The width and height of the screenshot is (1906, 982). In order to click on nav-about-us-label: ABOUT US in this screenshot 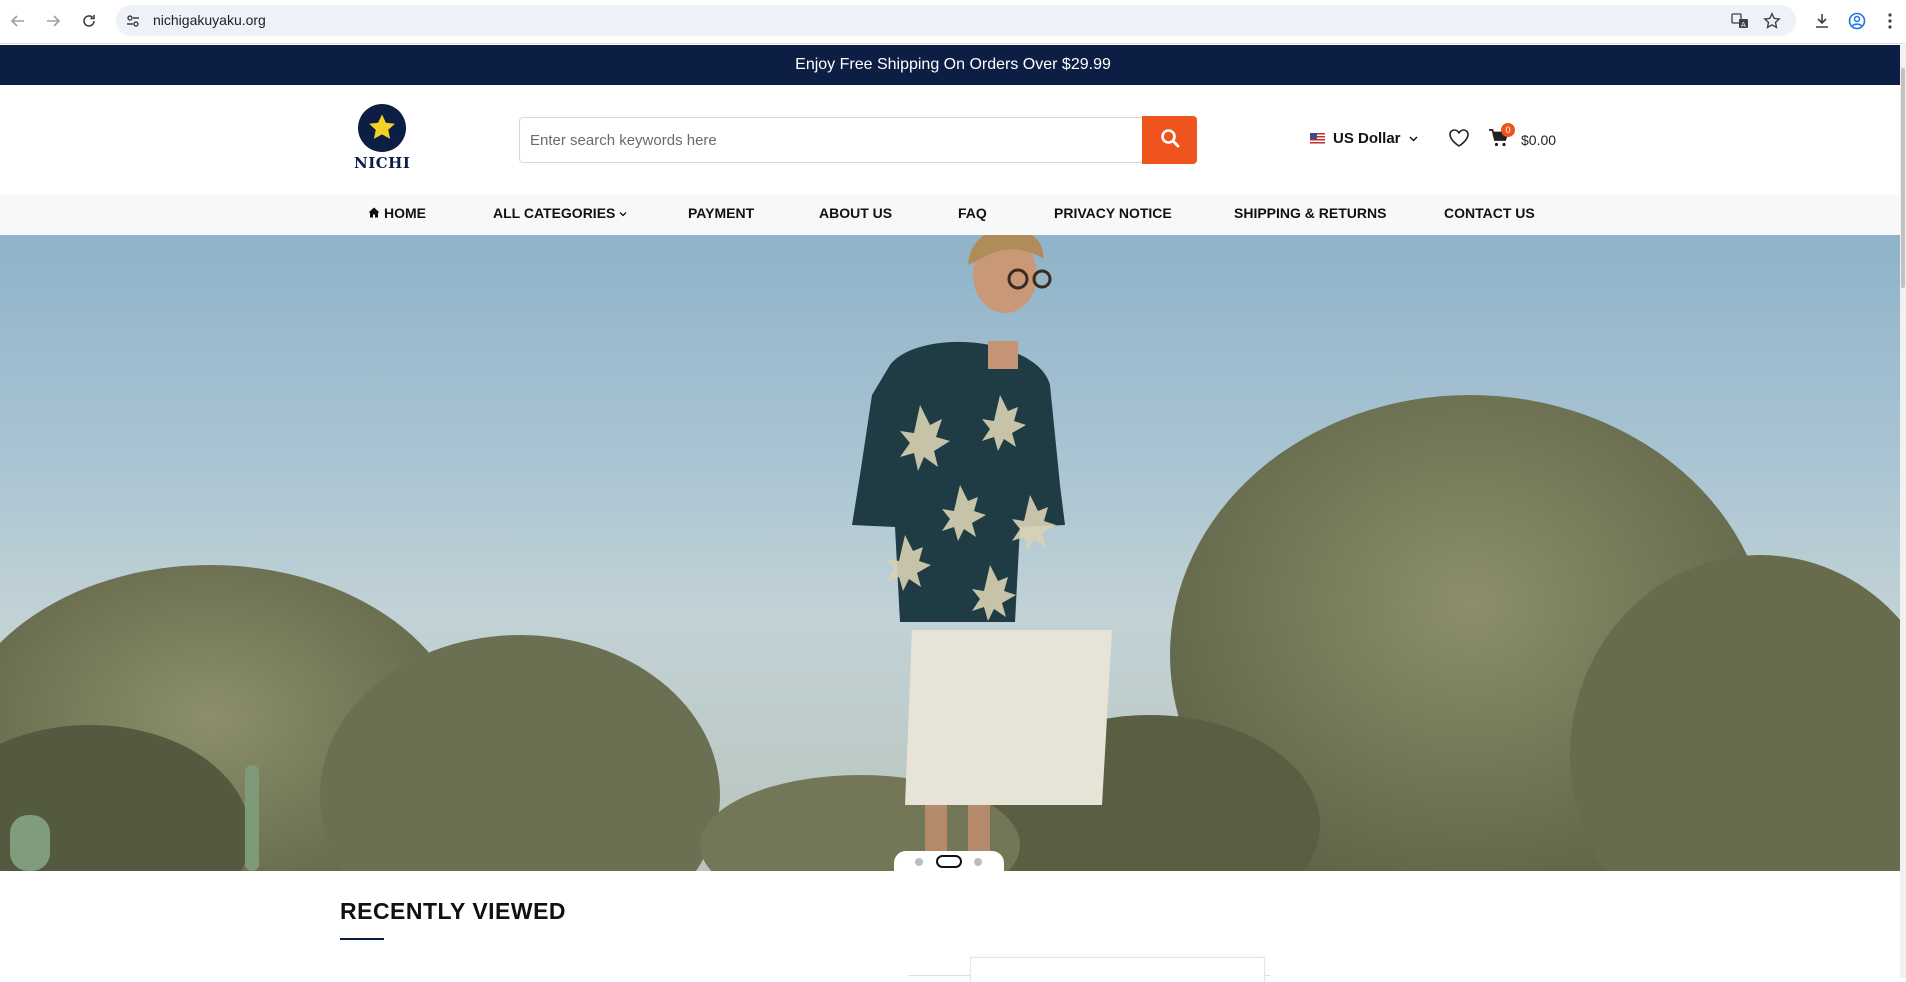, I will do `click(856, 213)`.